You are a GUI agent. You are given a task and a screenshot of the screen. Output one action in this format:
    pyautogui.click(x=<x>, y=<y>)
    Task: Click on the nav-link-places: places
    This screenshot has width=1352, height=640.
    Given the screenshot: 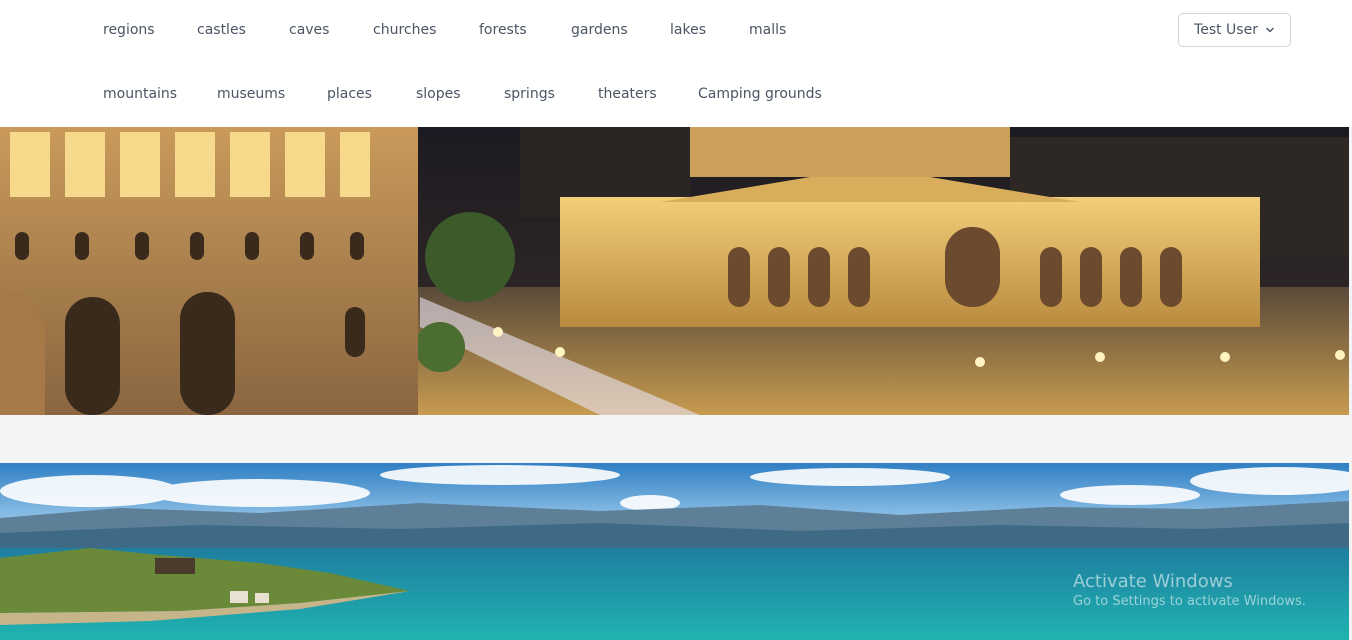 What is the action you would take?
    pyautogui.click(x=349, y=94)
    